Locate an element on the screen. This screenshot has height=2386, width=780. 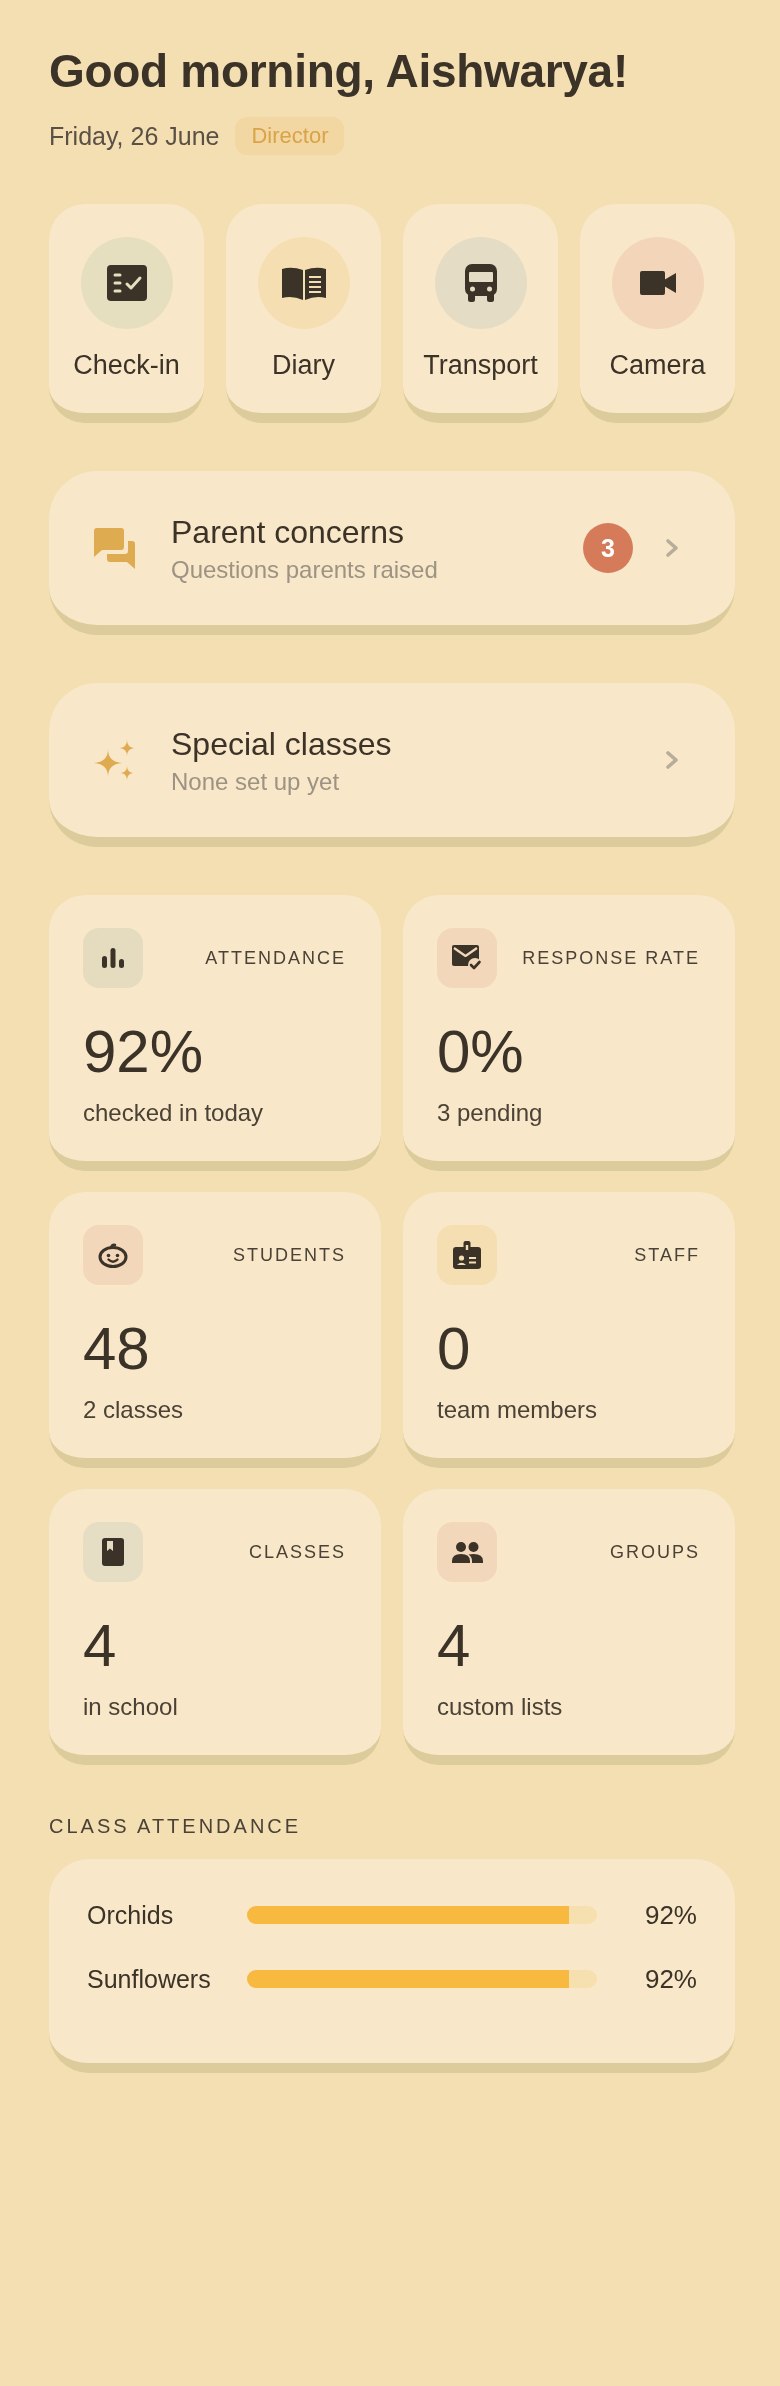
section-heading: CLASS ATTENDANCE is located at coordinates (176, 1826).